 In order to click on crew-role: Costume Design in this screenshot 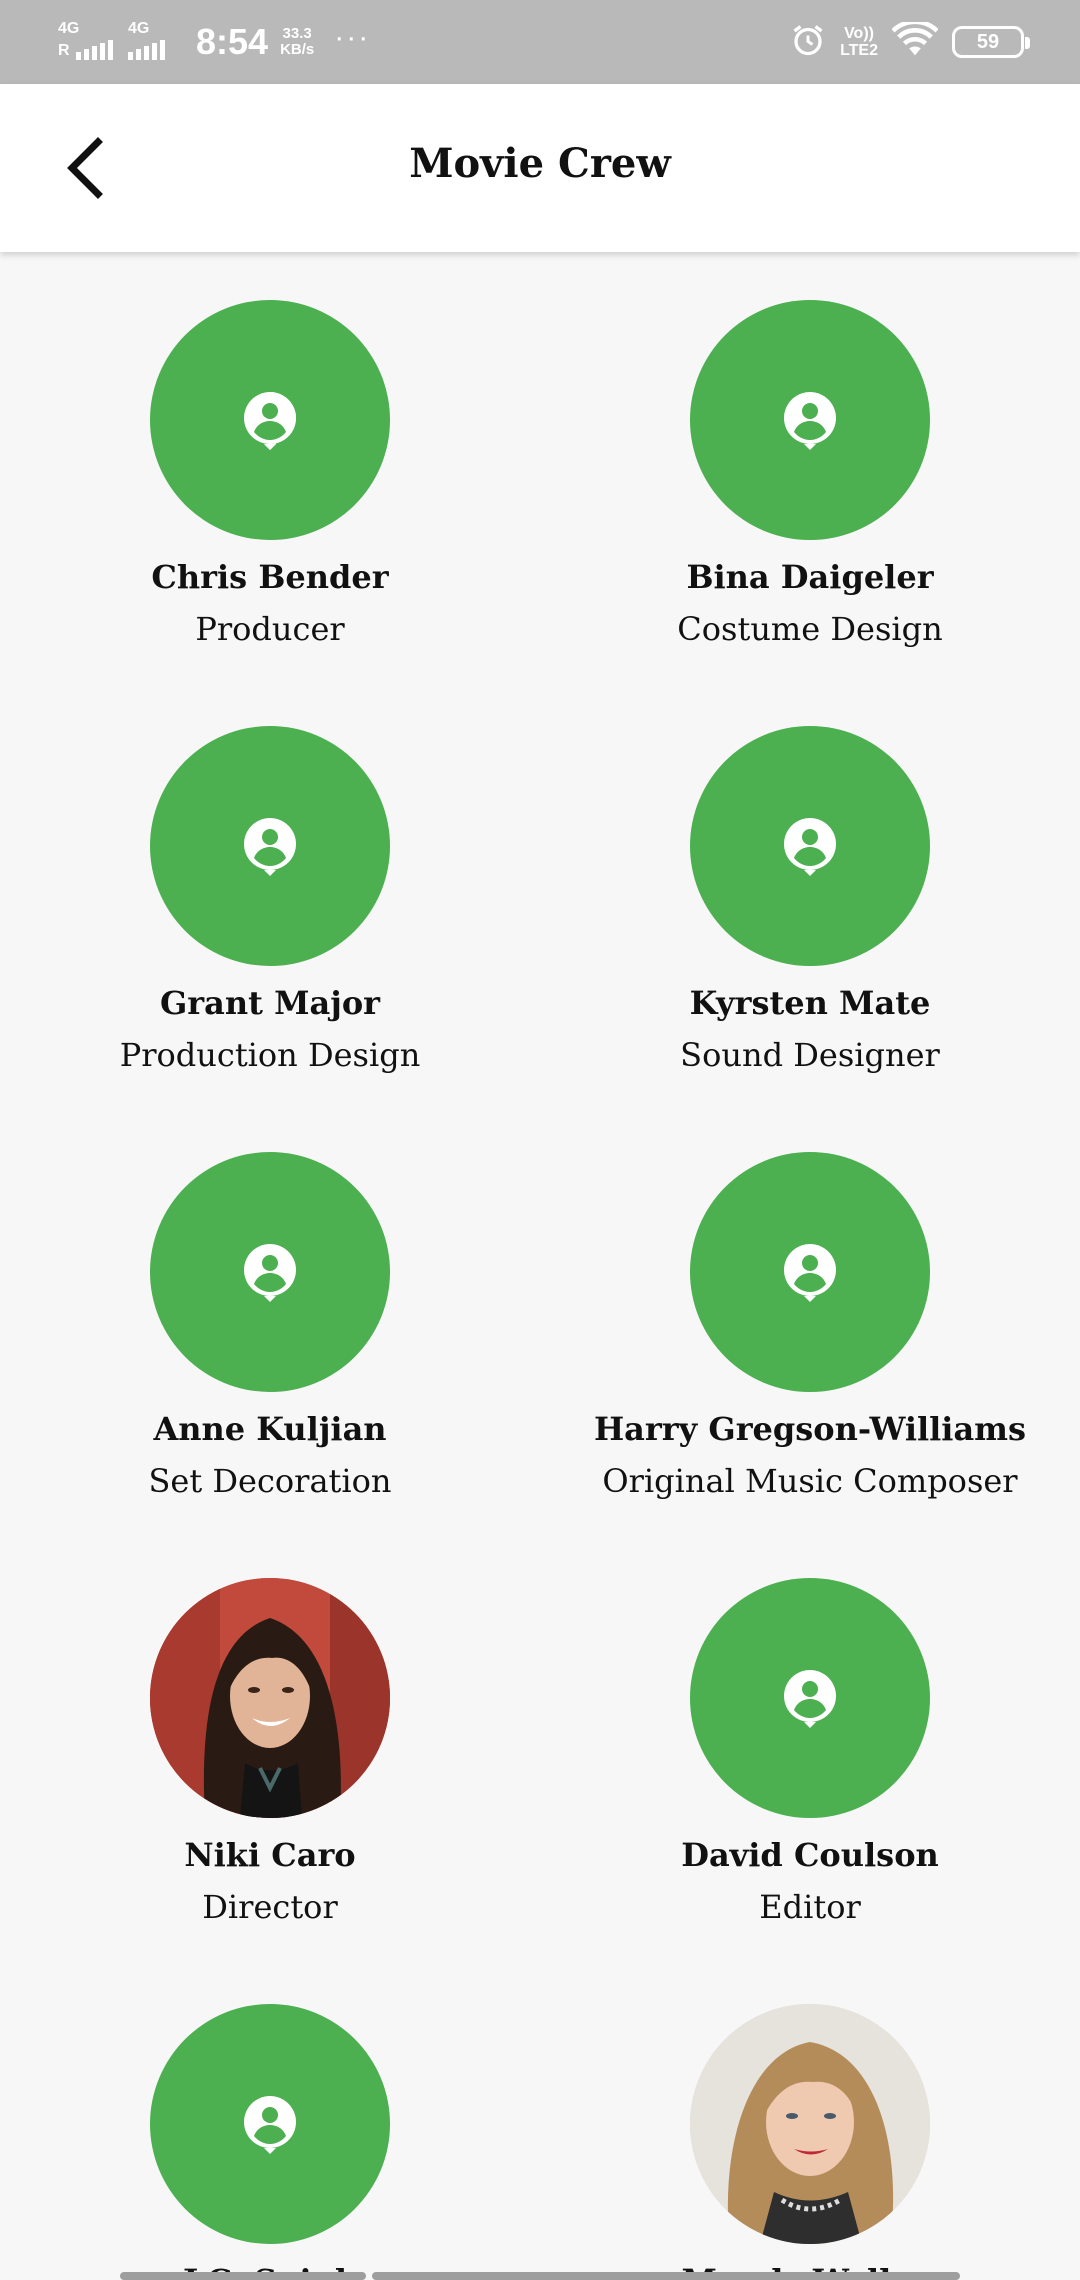, I will do `click(810, 629)`.